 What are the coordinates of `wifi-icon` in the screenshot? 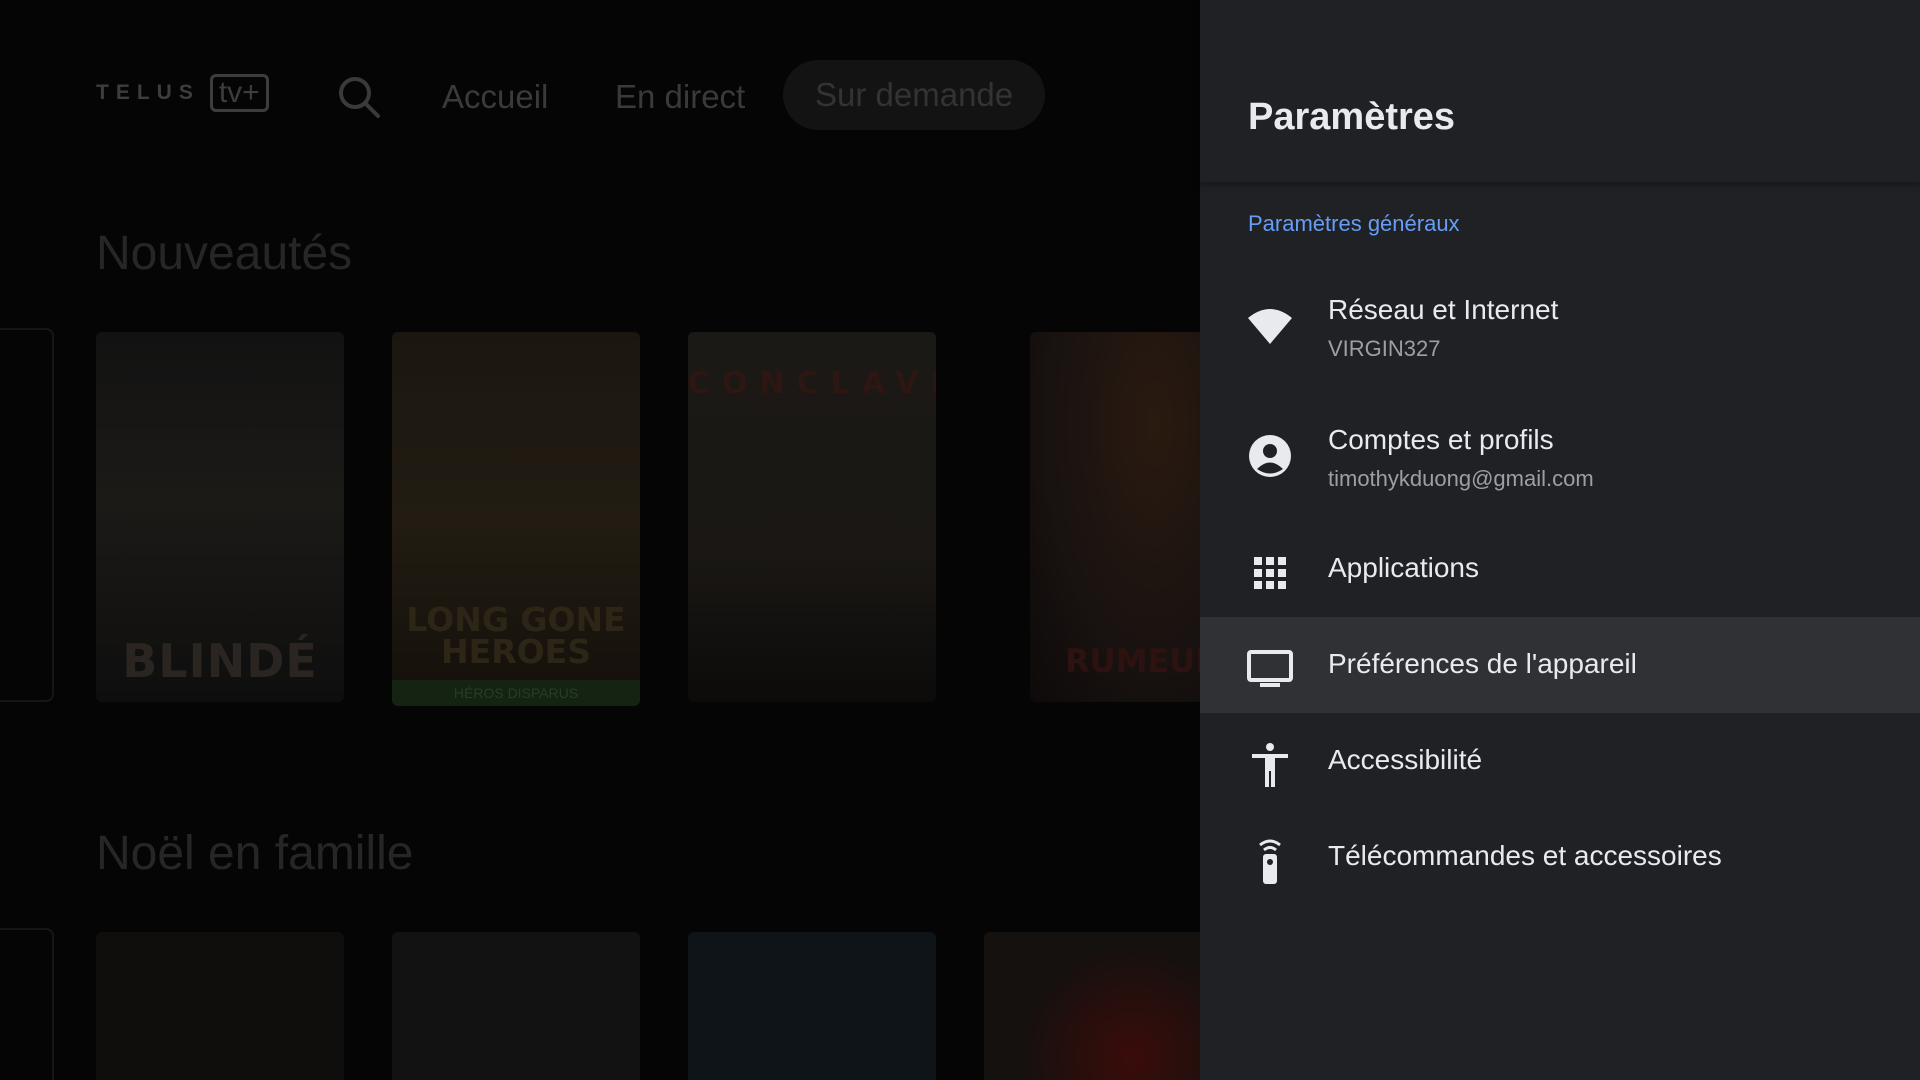 It's located at (1270, 326).